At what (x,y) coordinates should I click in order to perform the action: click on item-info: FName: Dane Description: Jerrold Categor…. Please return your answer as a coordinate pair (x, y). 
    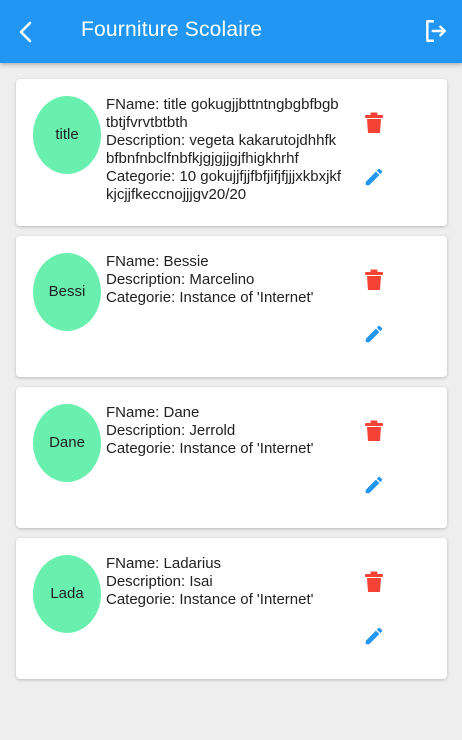
    Looking at the image, I should click on (224, 431).